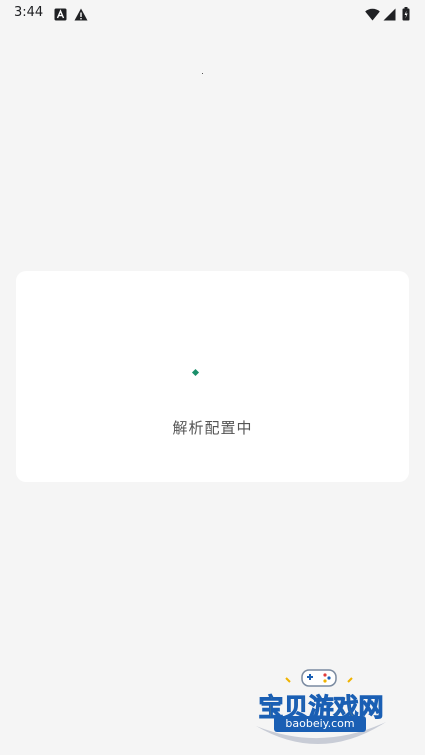  Describe the element at coordinates (29, 12) in the screenshot. I see `status-time: 3:44` at that location.